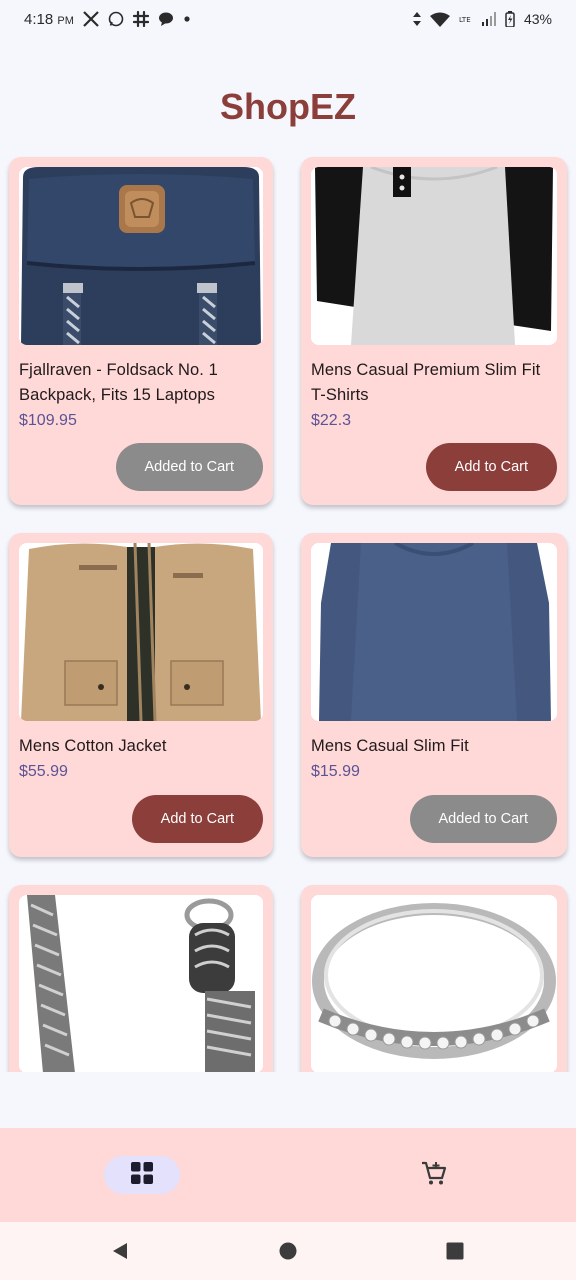 The image size is (576, 1280). Describe the element at coordinates (488, 19) in the screenshot. I see `signal-icon` at that location.